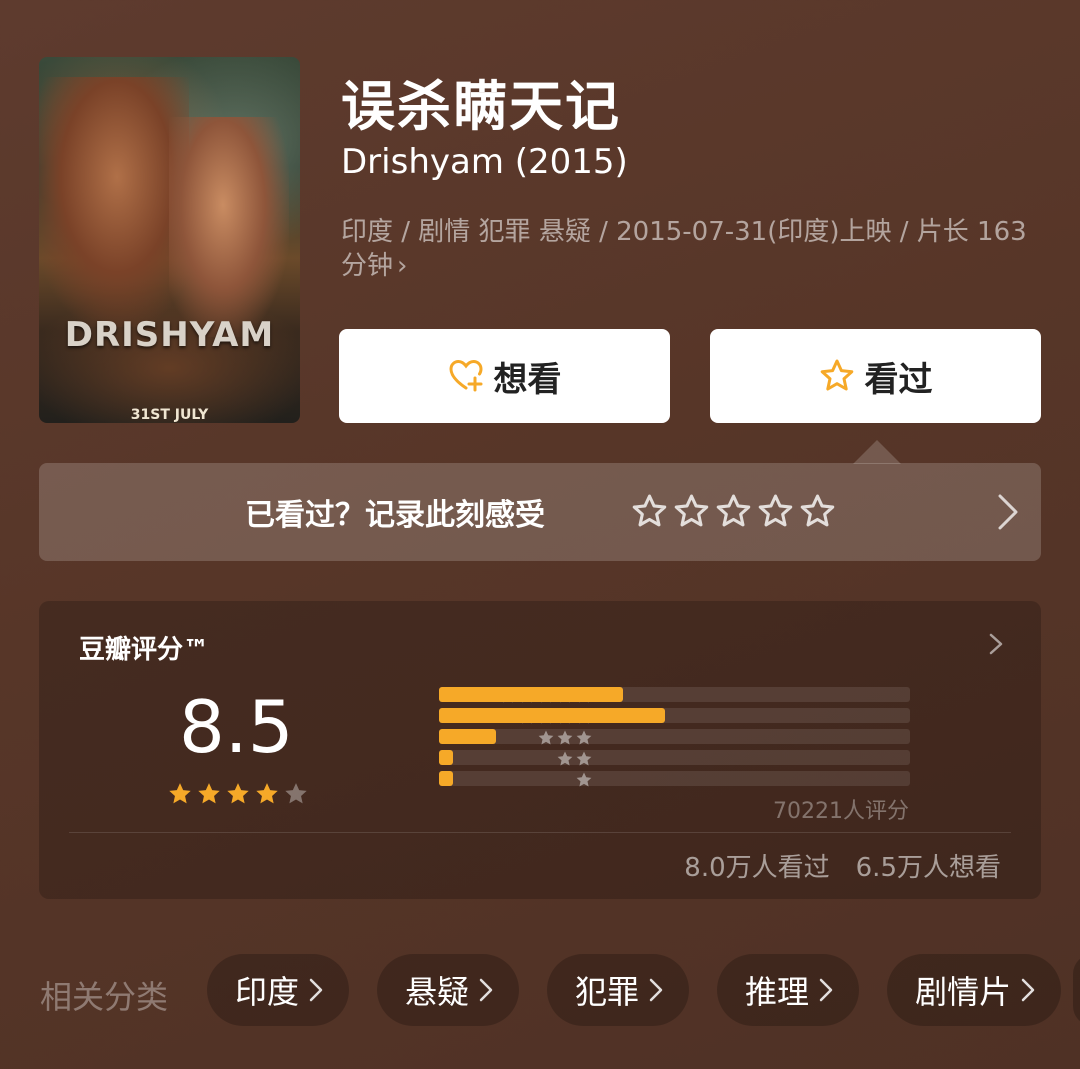  I want to click on poster-date-text: 31ST JULY, so click(169, 415).